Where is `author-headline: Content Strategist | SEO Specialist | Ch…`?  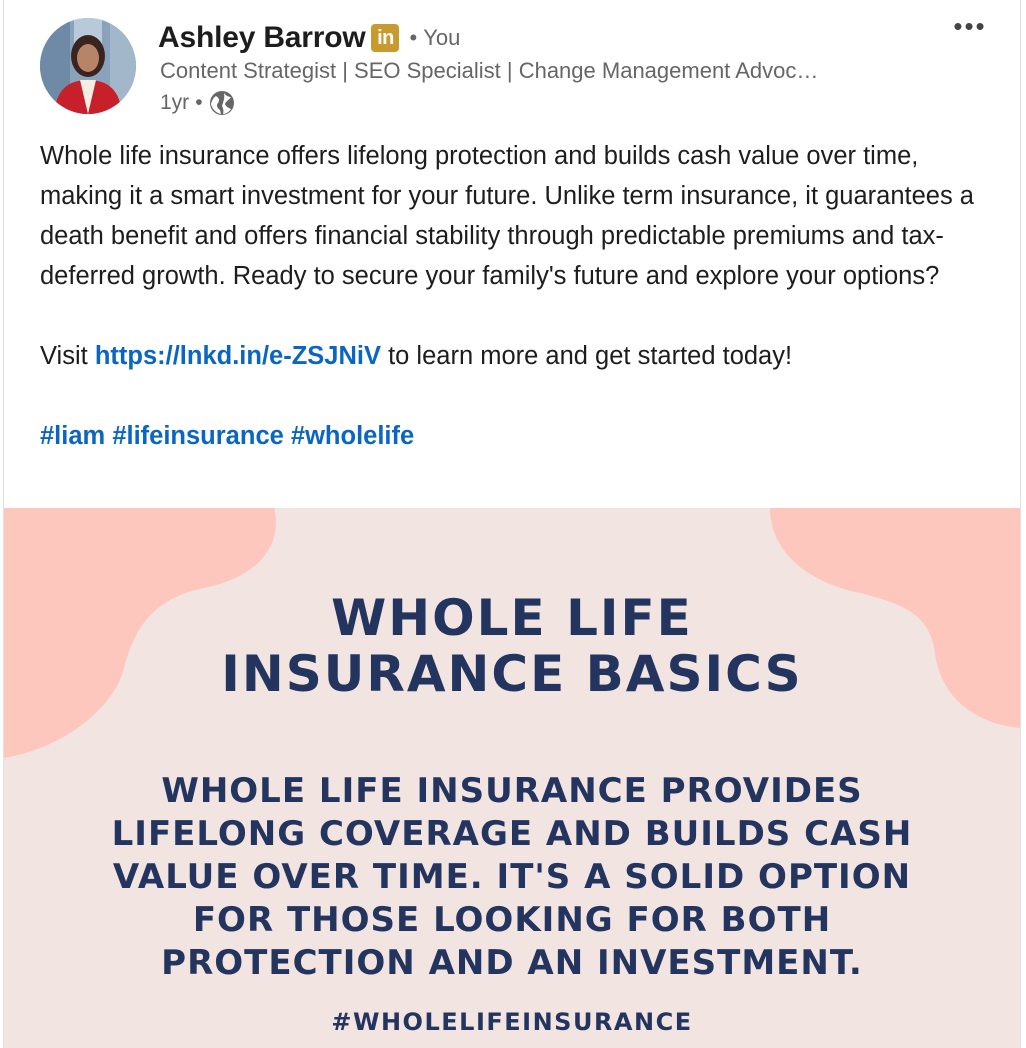 author-headline: Content Strategist | SEO Specialist | Ch… is located at coordinates (489, 70).